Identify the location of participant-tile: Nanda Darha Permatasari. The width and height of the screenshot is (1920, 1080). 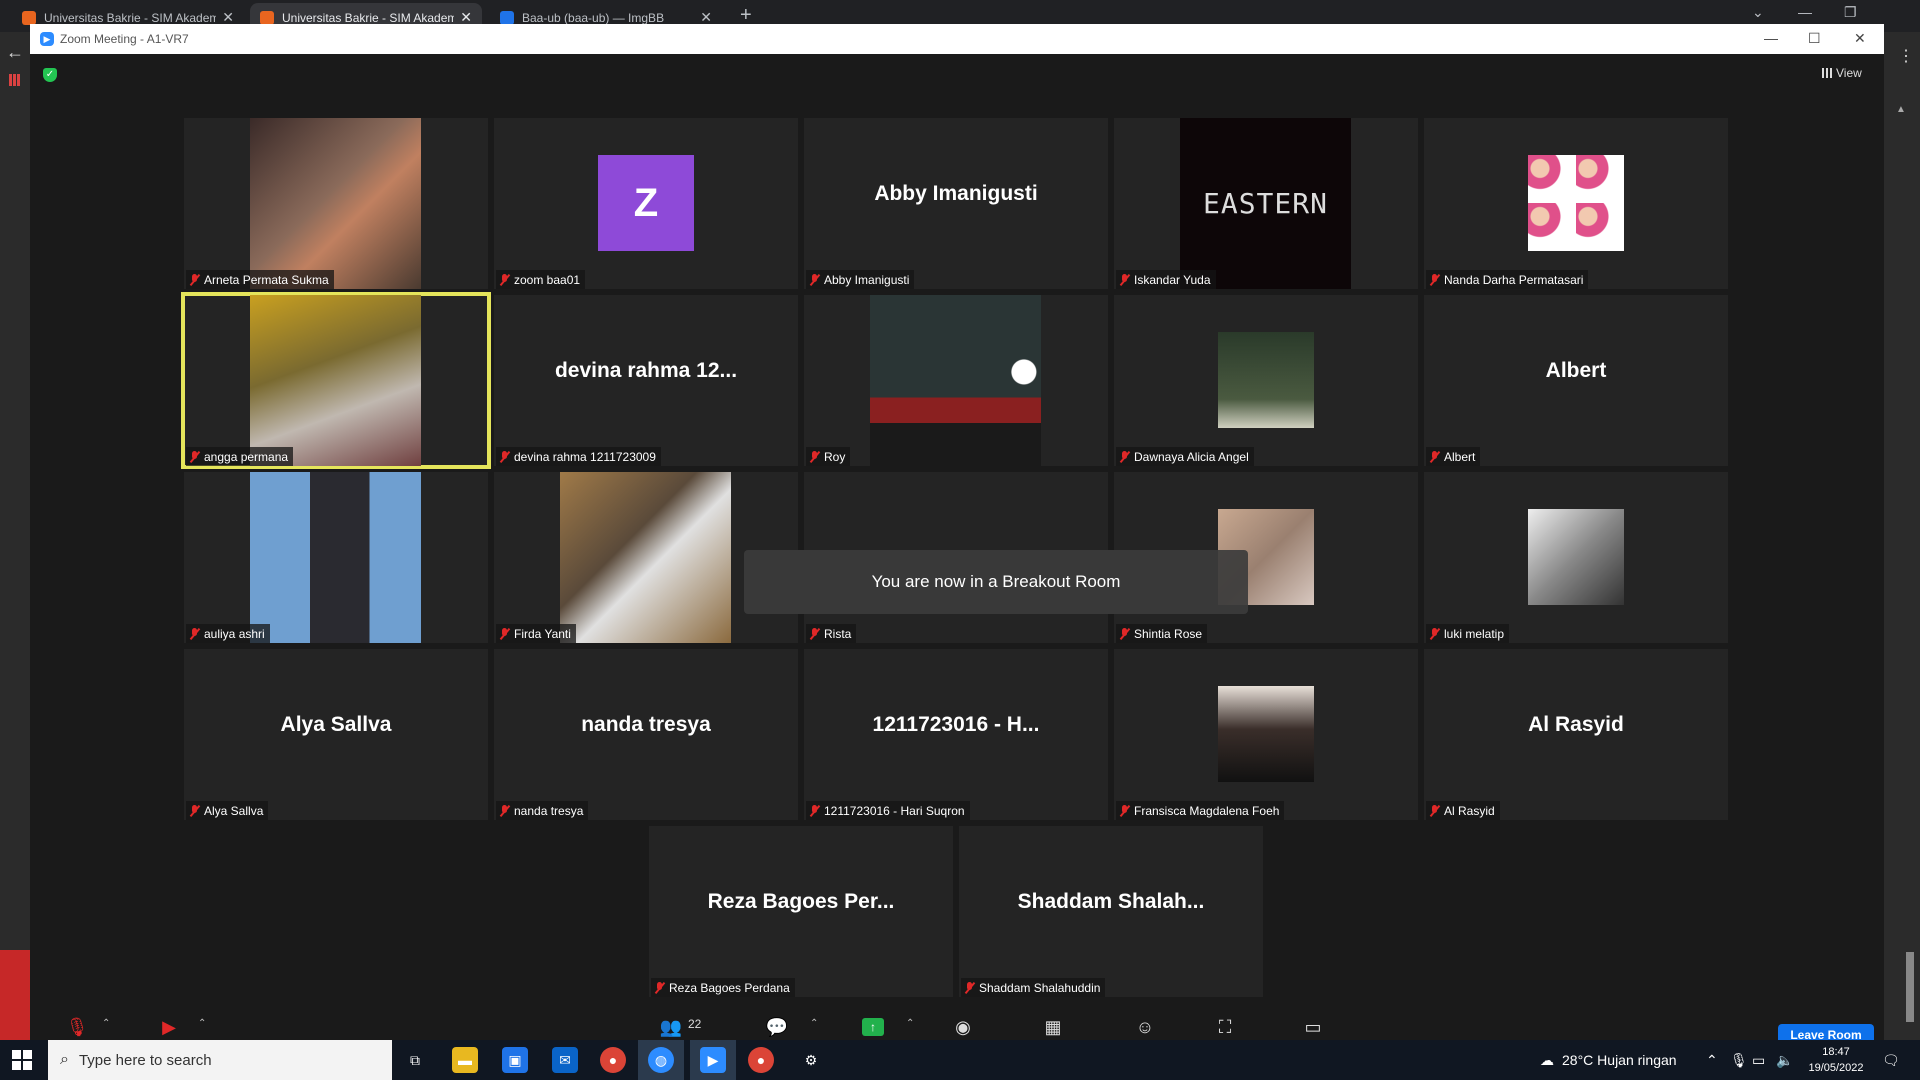
(1576, 203).